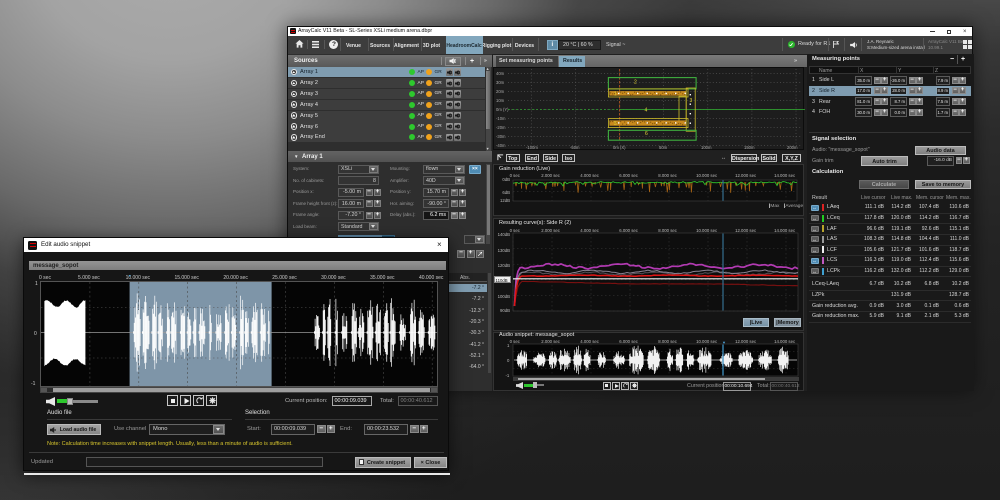 Image resolution: width=1000 pixels, height=500 pixels. I want to click on svg-text: 4, so click(645, 110).